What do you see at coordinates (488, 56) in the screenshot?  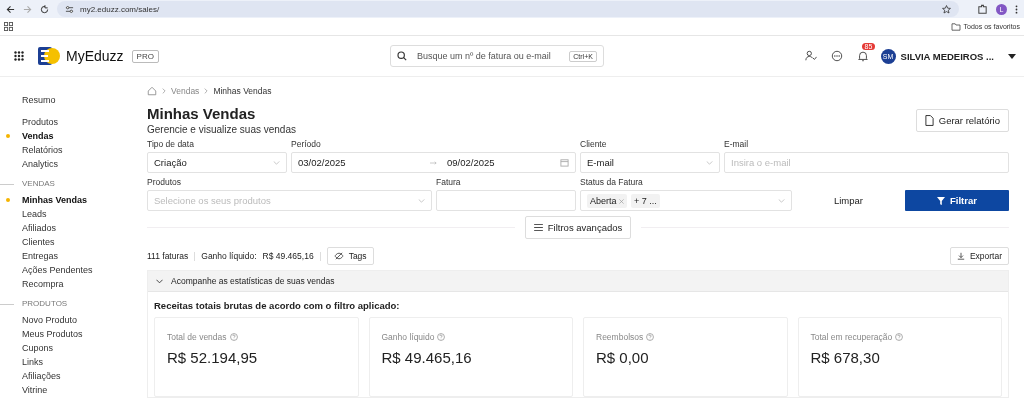 I see `search-field: Busque um nº de fatura ou e-mail` at bounding box center [488, 56].